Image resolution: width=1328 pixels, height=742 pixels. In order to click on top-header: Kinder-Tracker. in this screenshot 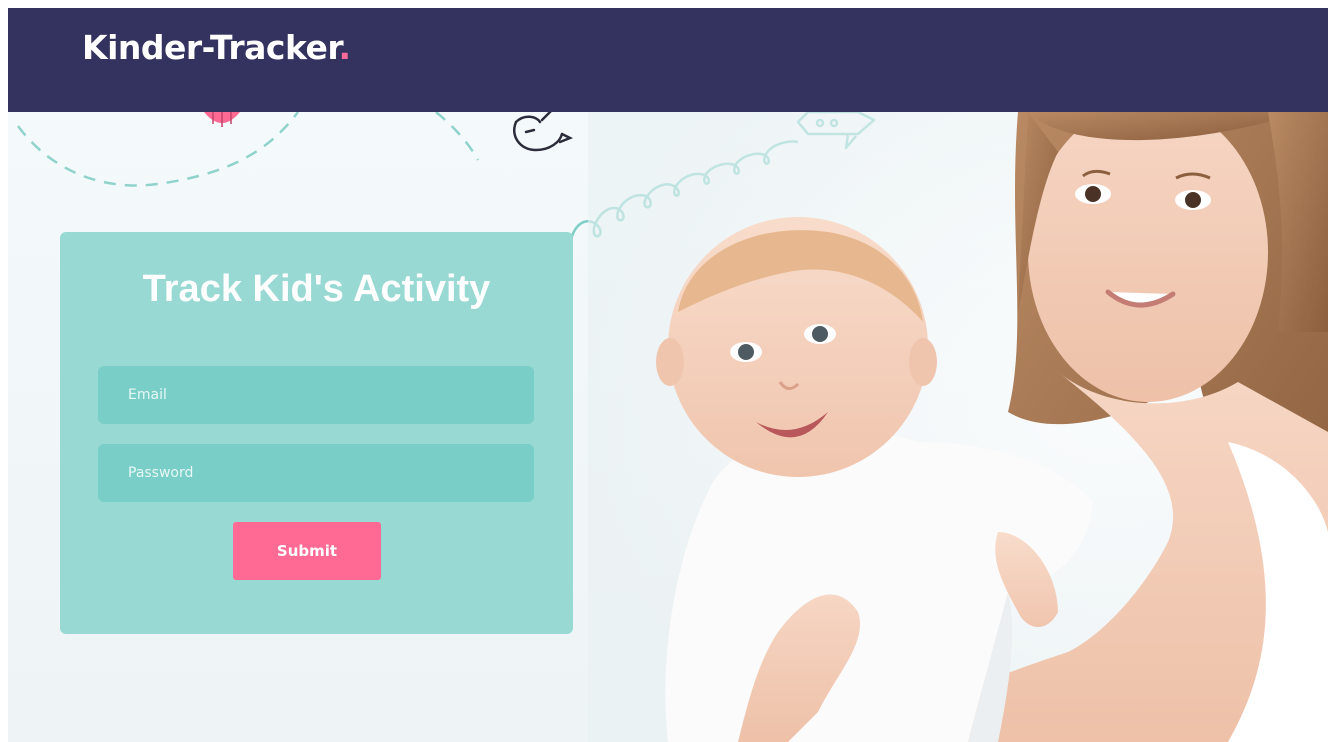, I will do `click(668, 60)`.